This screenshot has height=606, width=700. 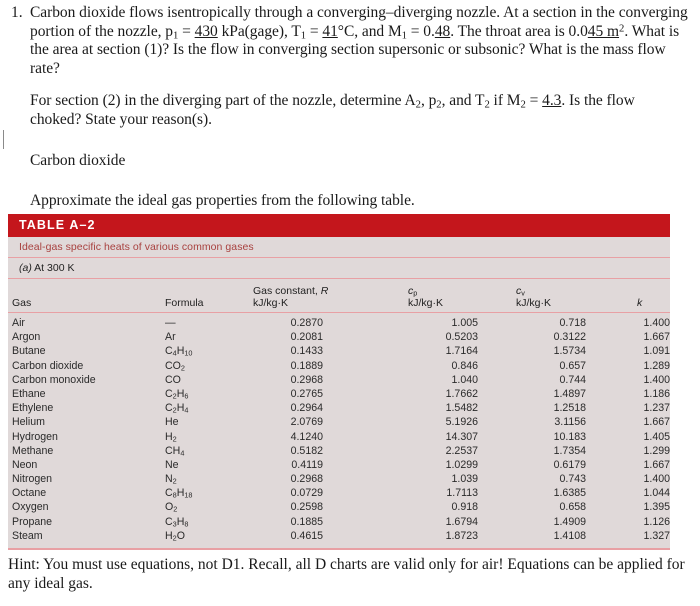 I want to click on table-row: Methane CH4 0.5182 2.2537 1.7354 1.299, so click(x=339, y=451).